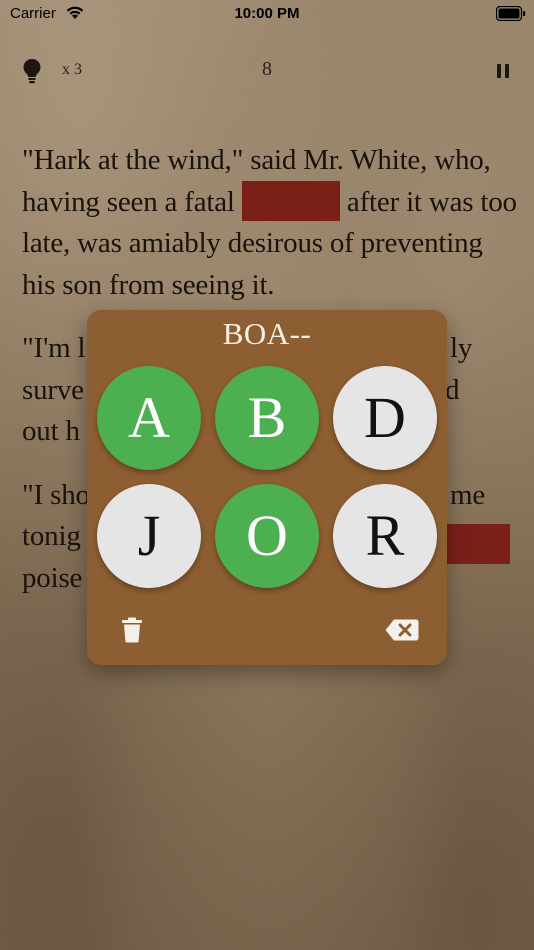  I want to click on current-guess: BOA--, so click(267, 333).